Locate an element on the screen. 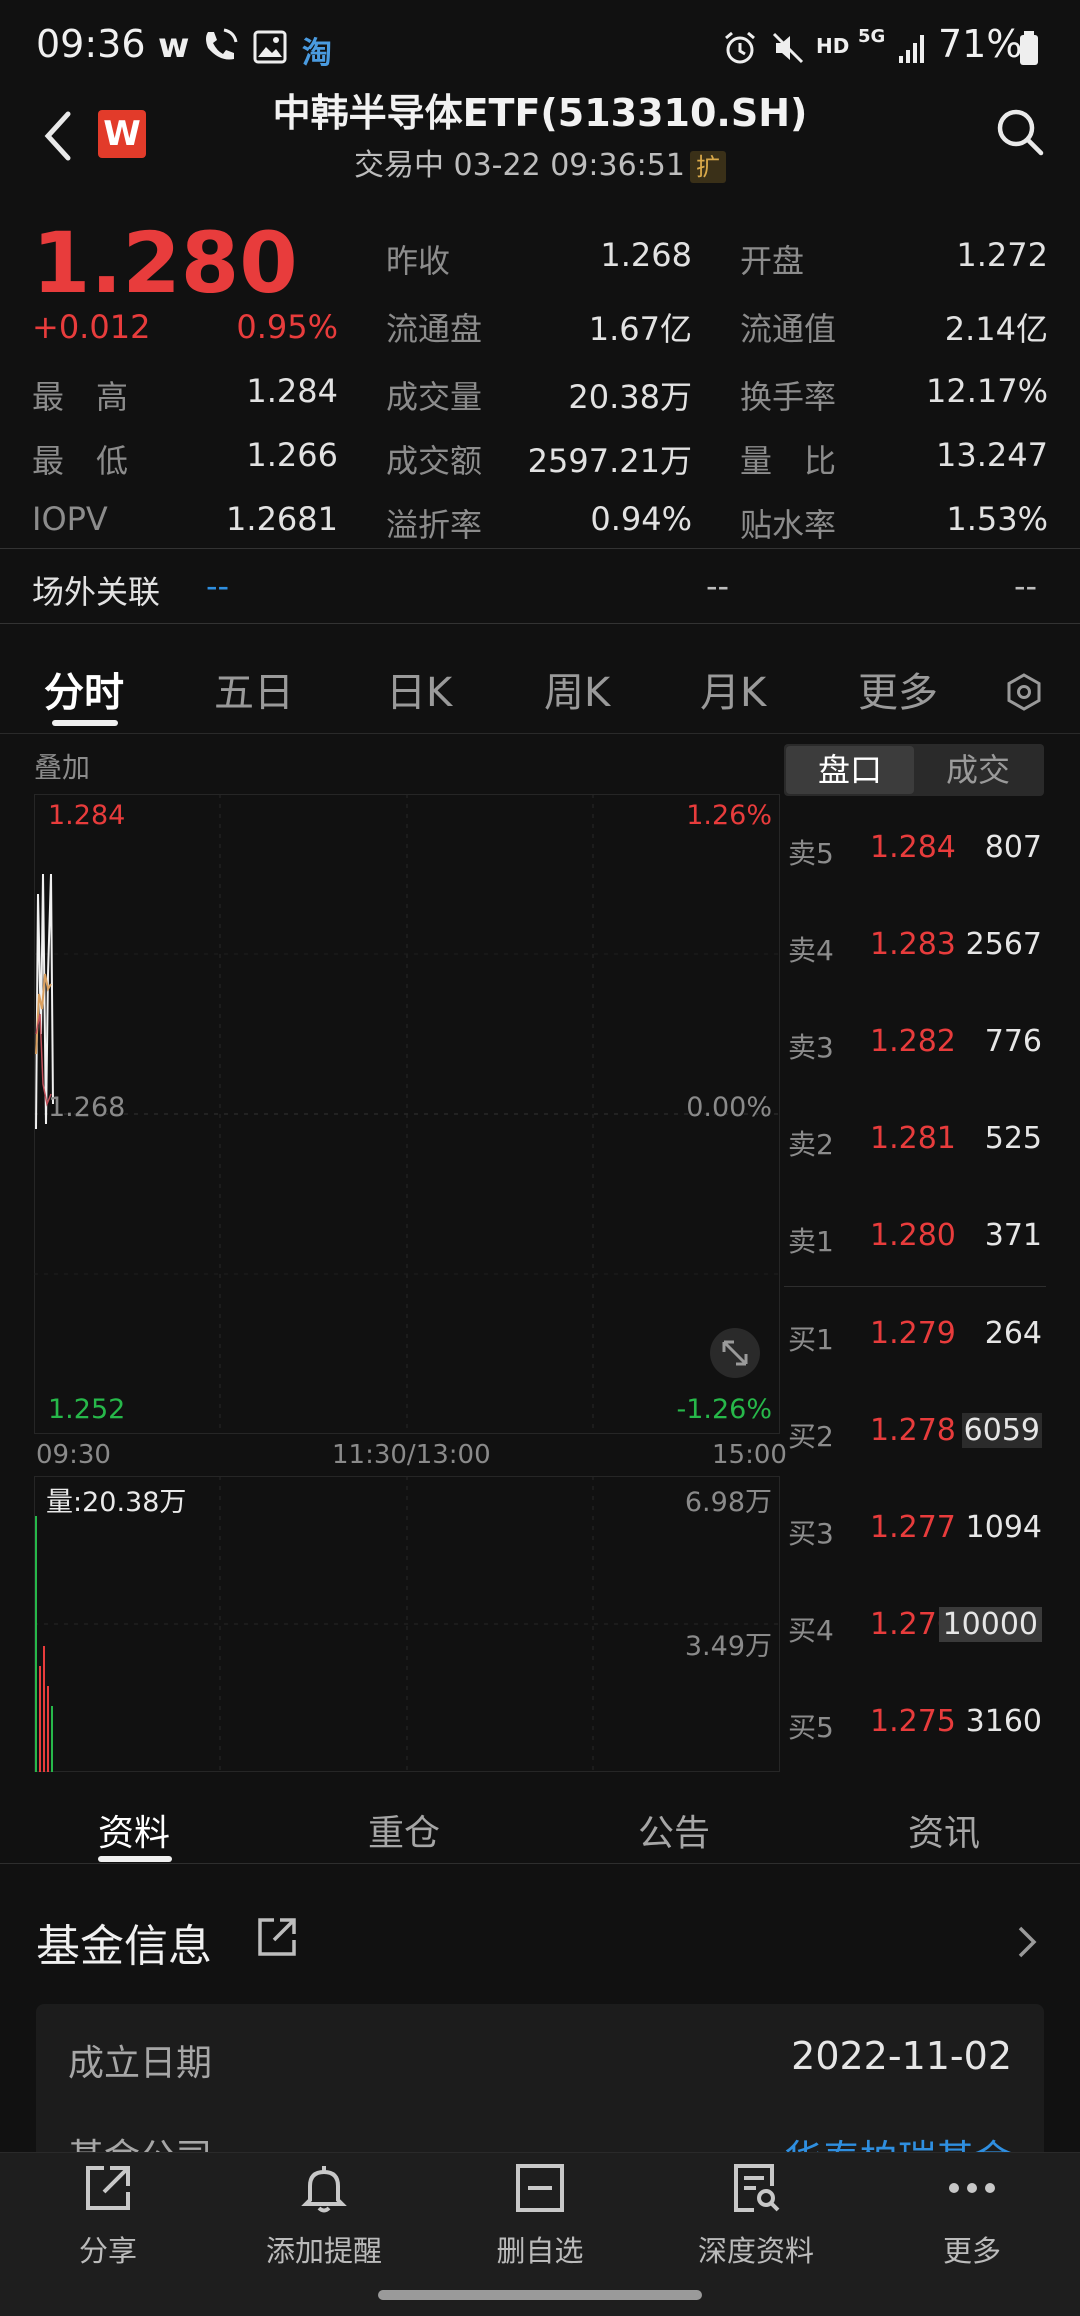 This screenshot has height=2316, width=1080. tab-announcements: 公告 is located at coordinates (674, 1830).